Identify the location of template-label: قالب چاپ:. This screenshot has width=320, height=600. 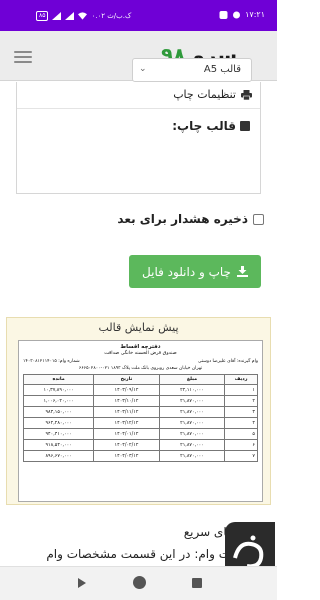
(211, 126).